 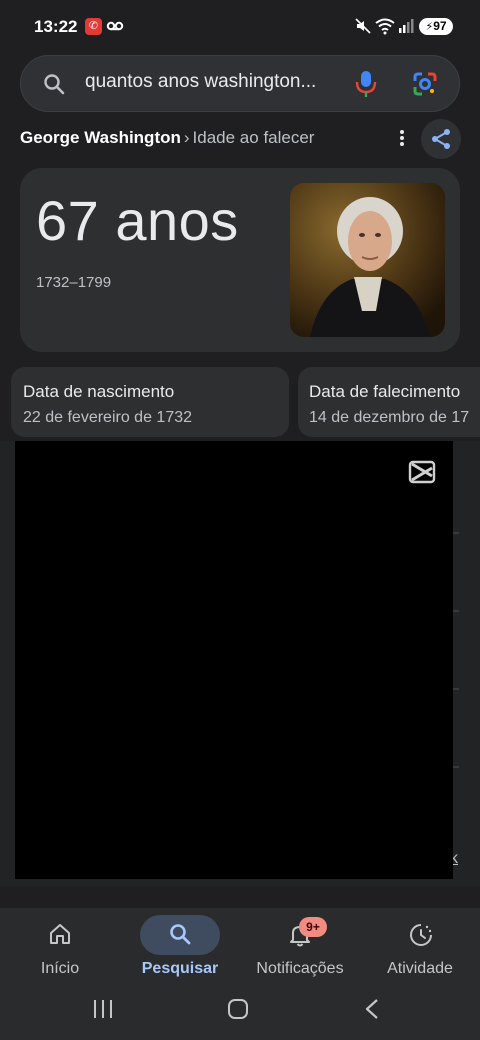 What do you see at coordinates (389, 417) in the screenshot?
I see `fact-value-death: 14 de dezembro de 17` at bounding box center [389, 417].